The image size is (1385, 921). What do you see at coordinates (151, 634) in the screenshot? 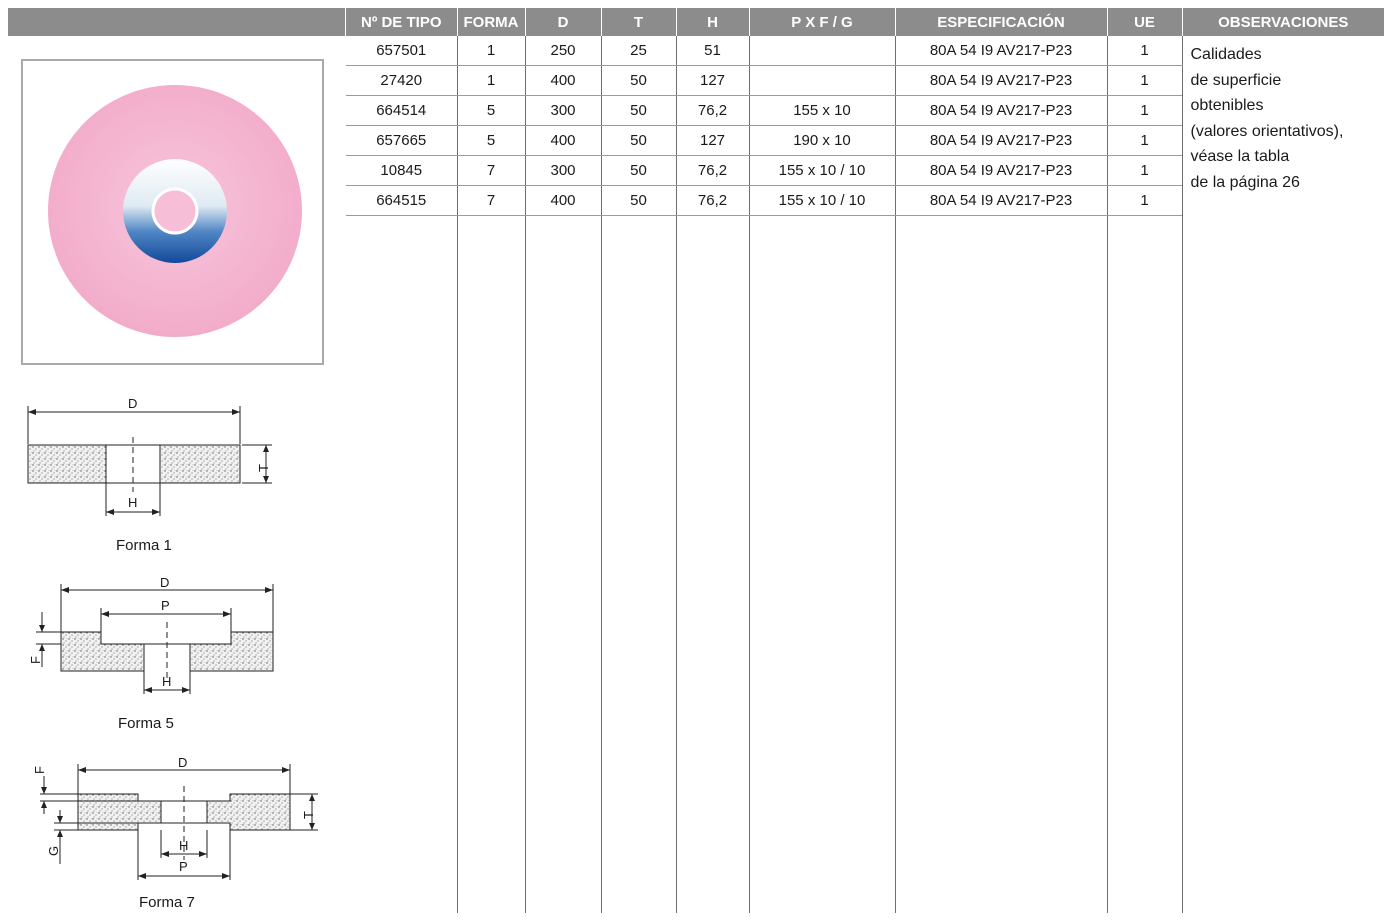
I see `forma5-drawing: D P F H` at bounding box center [151, 634].